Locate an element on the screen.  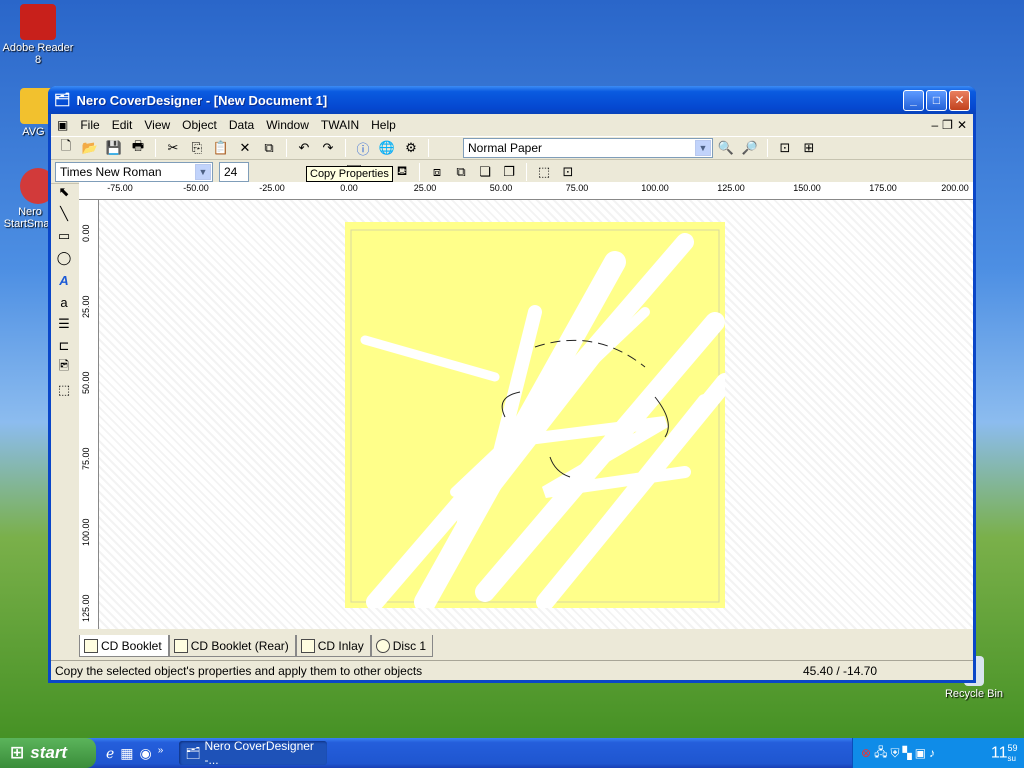
mdi-minimize-button: – is located at coordinates (934, 125).